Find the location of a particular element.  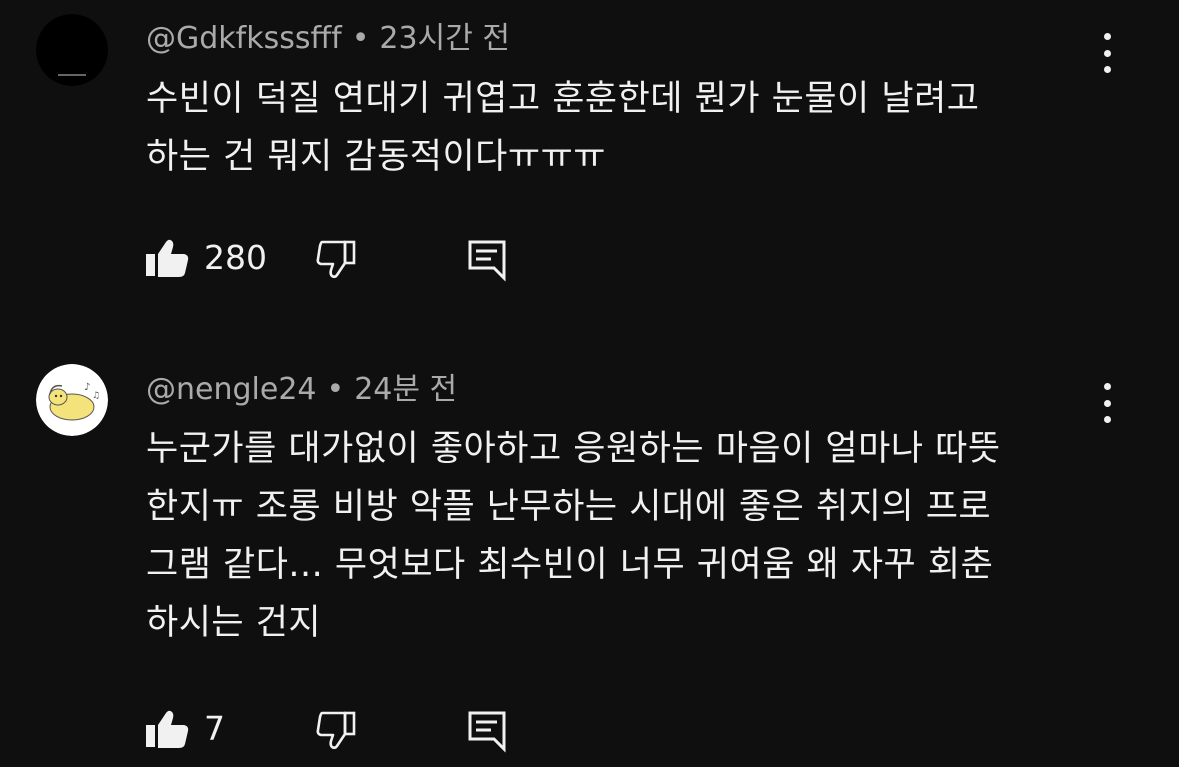

dislike-button is located at coordinates (337, 730).